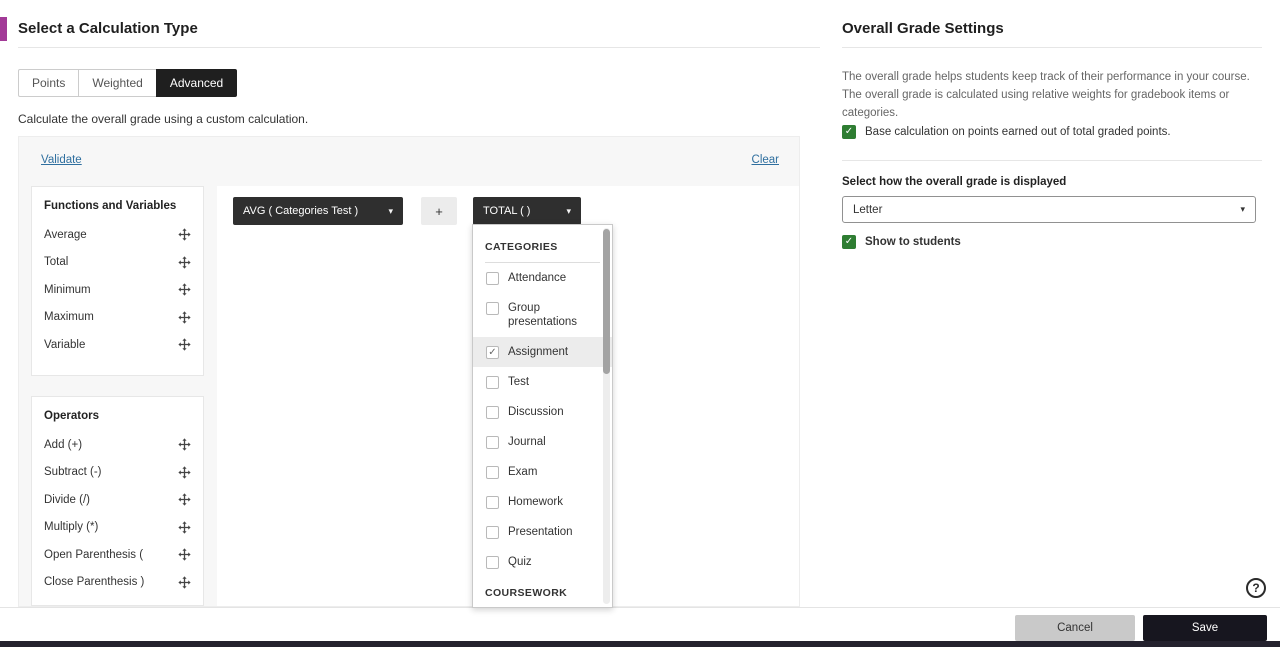 This screenshot has width=1280, height=647. Describe the element at coordinates (69, 317) in the screenshot. I see `item-label: Maximum` at that location.